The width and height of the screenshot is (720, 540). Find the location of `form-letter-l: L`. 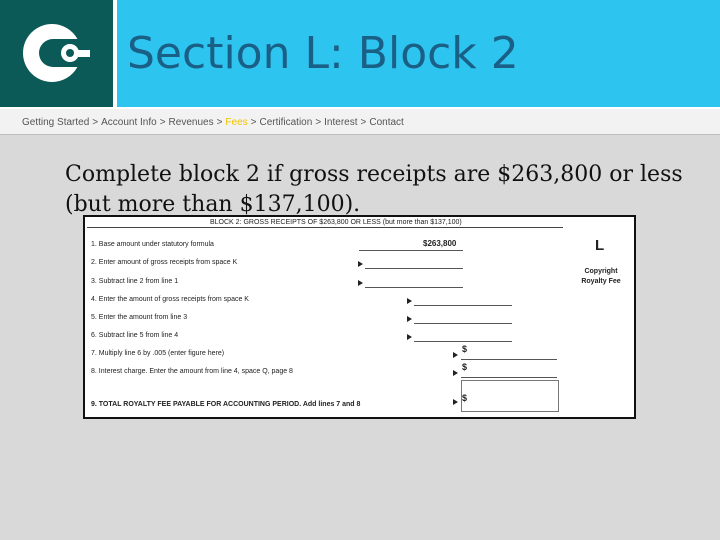

form-letter-l: L is located at coordinates (600, 245).